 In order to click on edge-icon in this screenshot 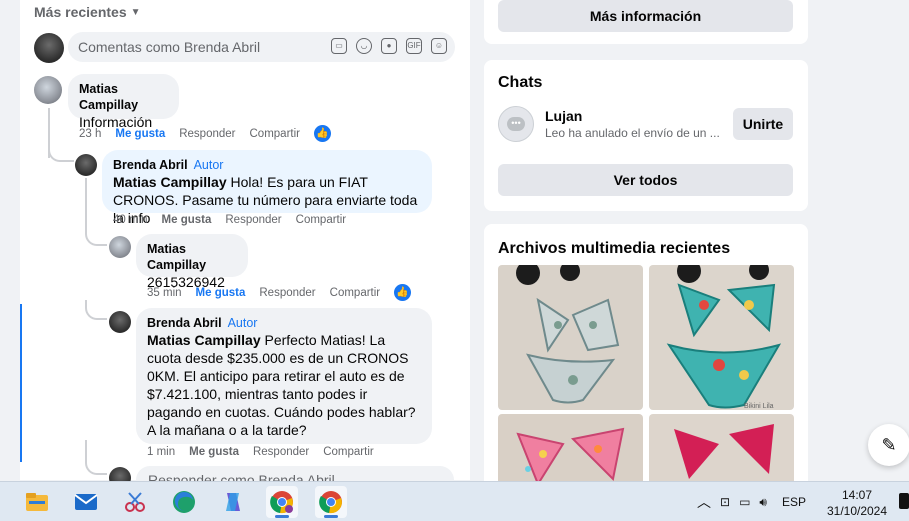, I will do `click(184, 502)`.